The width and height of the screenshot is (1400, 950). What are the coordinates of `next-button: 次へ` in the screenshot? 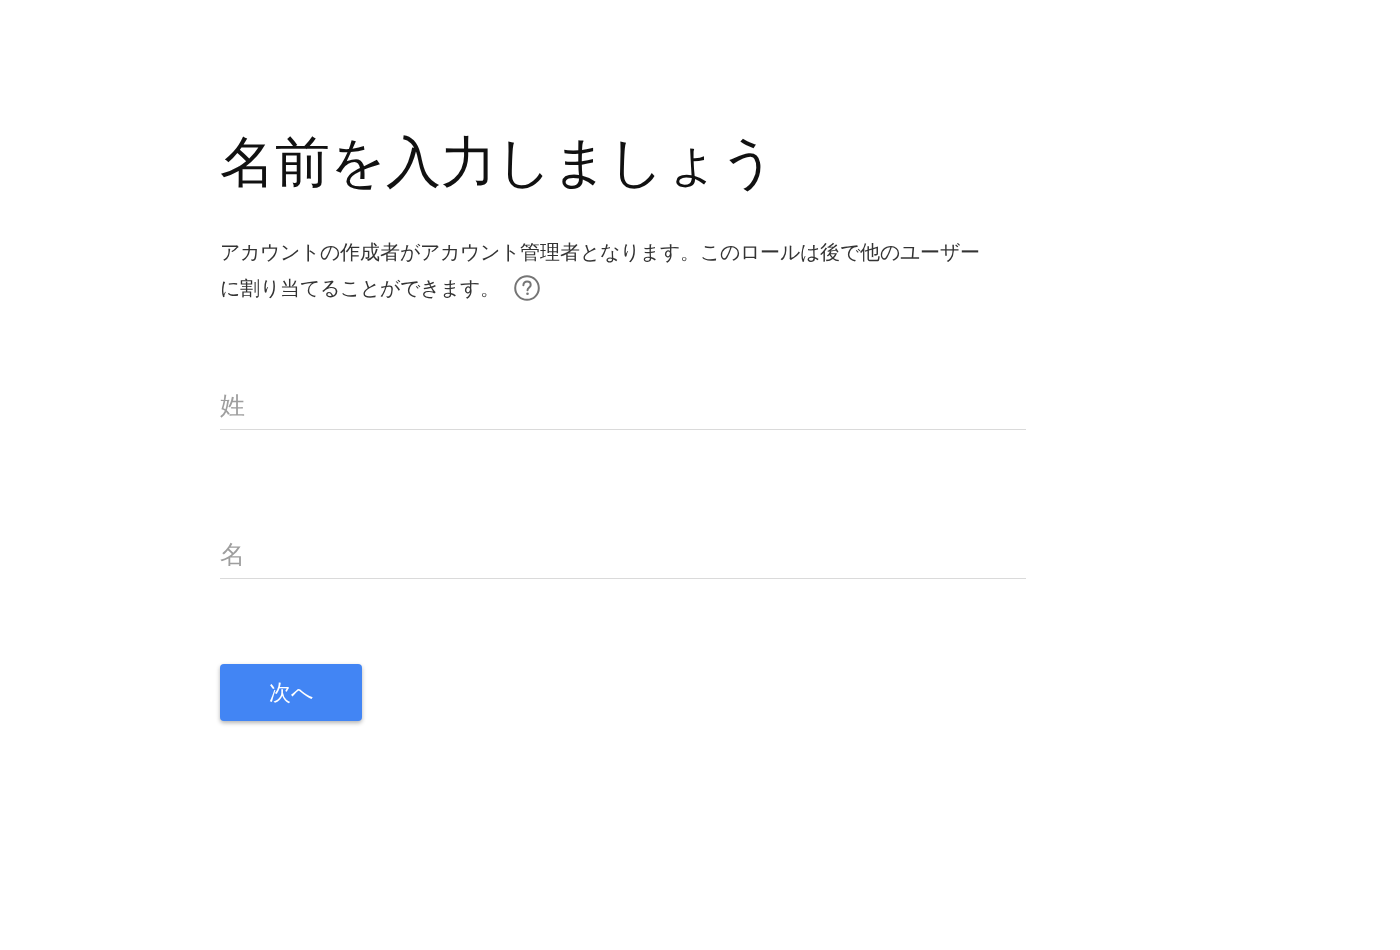 It's located at (291, 692).